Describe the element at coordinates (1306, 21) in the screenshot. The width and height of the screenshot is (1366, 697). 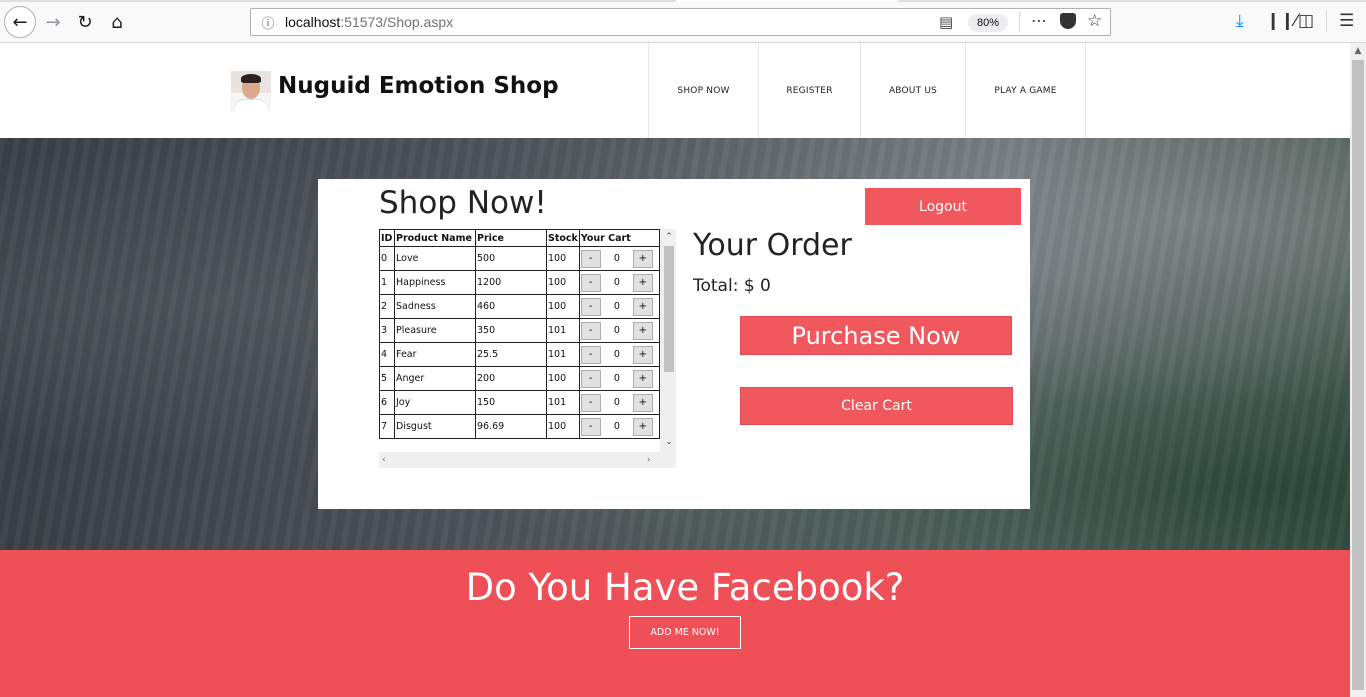
I see `sidebar-icon: ◫` at that location.